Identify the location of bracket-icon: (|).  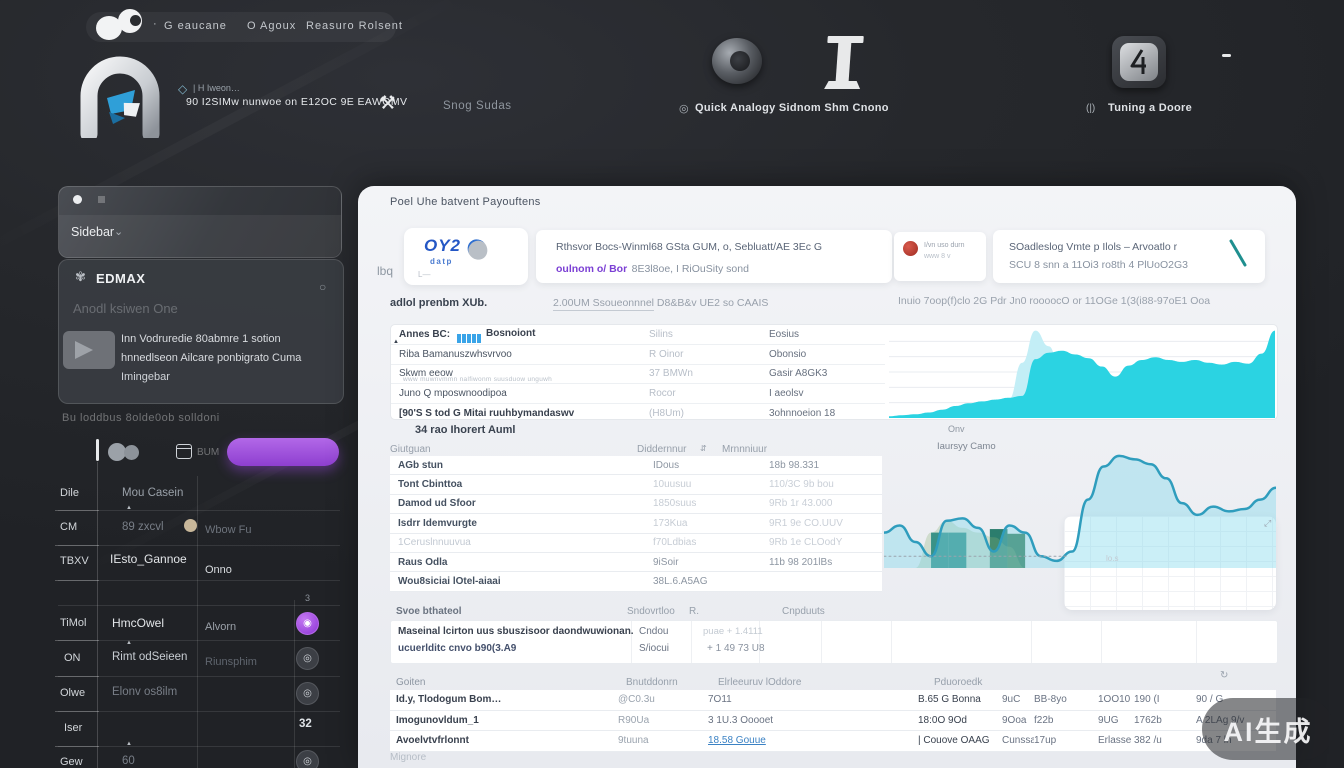
(1091, 108).